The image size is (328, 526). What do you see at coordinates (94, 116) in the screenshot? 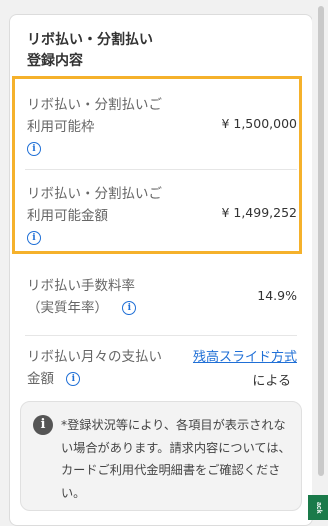
I see `row-label: リボ払い・分割払いご利用可能枠` at bounding box center [94, 116].